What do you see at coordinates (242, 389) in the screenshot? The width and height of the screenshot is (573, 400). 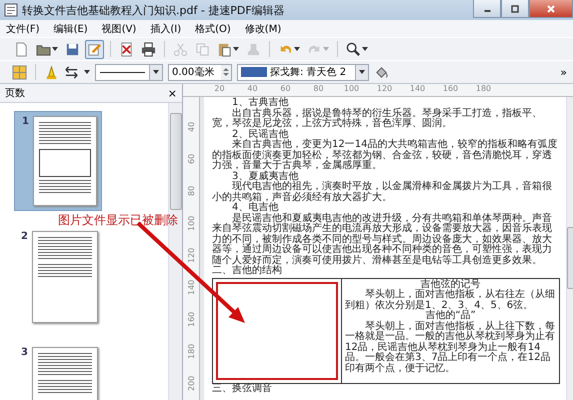 I see `heading: 三、换弦调音` at bounding box center [242, 389].